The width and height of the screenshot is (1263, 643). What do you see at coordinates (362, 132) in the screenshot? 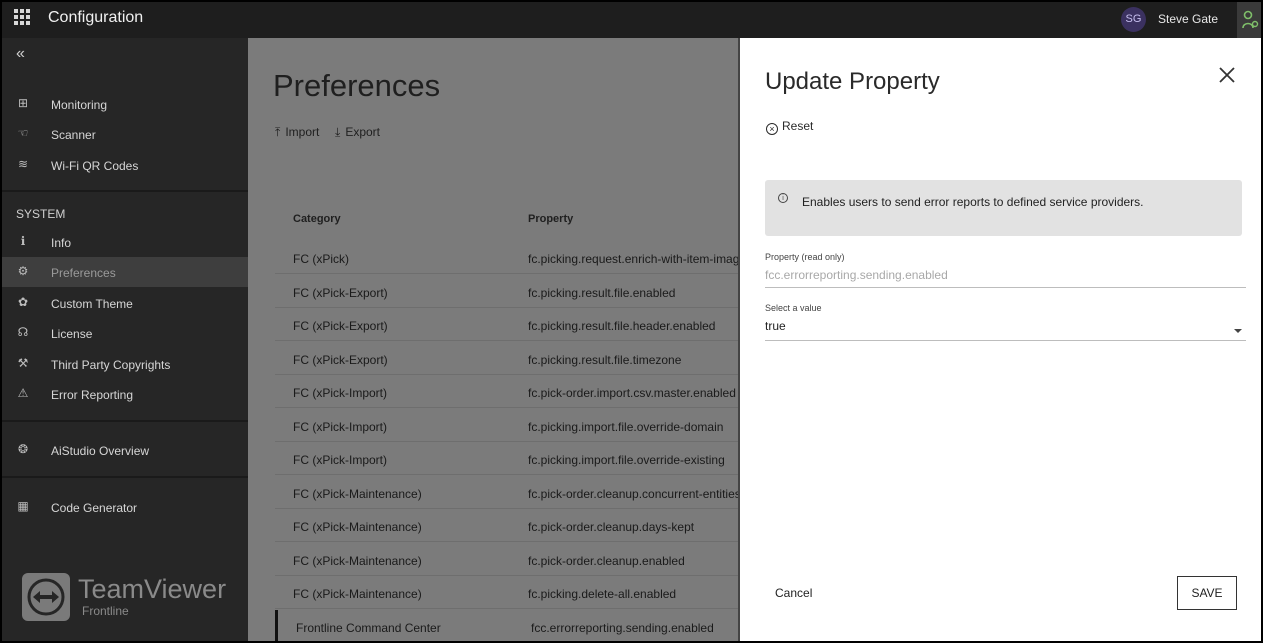
I see `export-label: Export` at bounding box center [362, 132].